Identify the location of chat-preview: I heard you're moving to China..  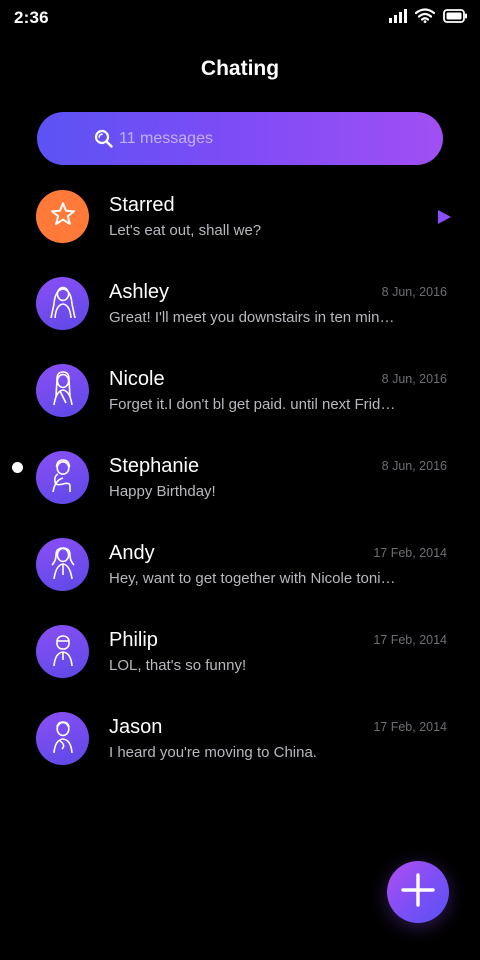
(213, 752).